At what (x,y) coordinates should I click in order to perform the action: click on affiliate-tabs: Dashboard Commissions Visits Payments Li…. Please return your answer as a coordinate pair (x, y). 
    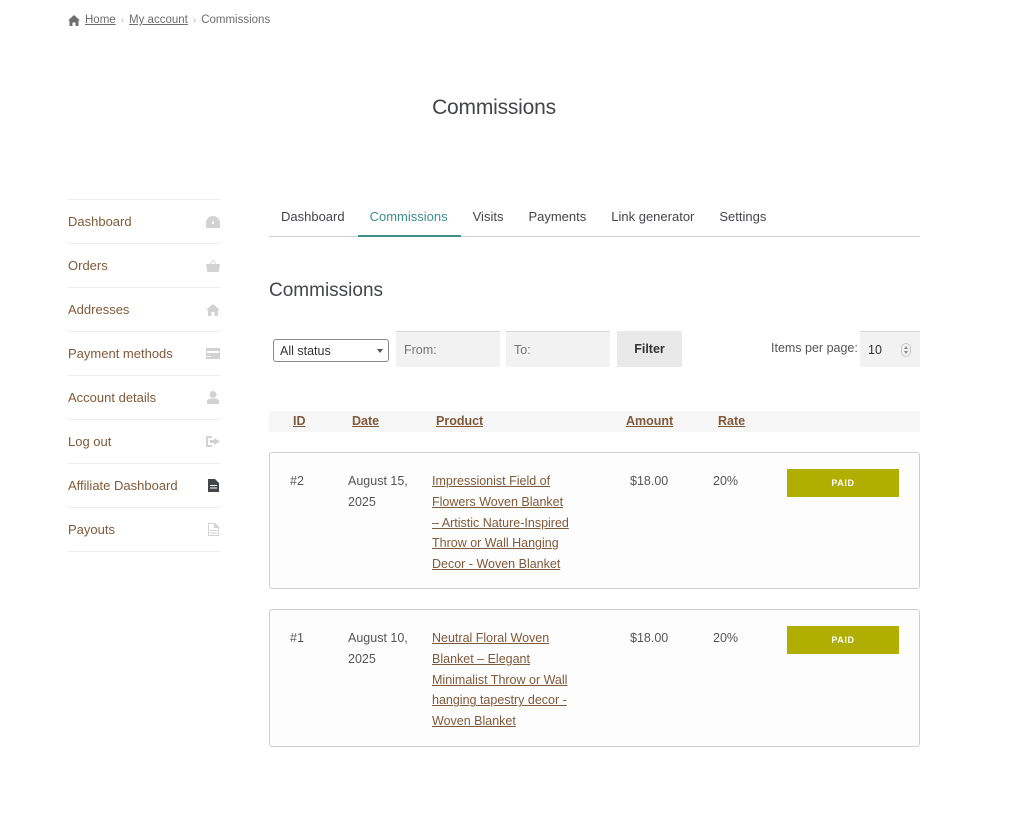
    Looking at the image, I should click on (594, 218).